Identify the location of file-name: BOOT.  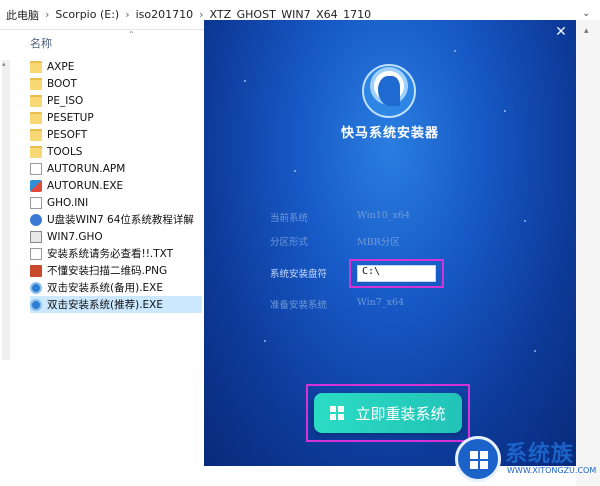
(62, 83).